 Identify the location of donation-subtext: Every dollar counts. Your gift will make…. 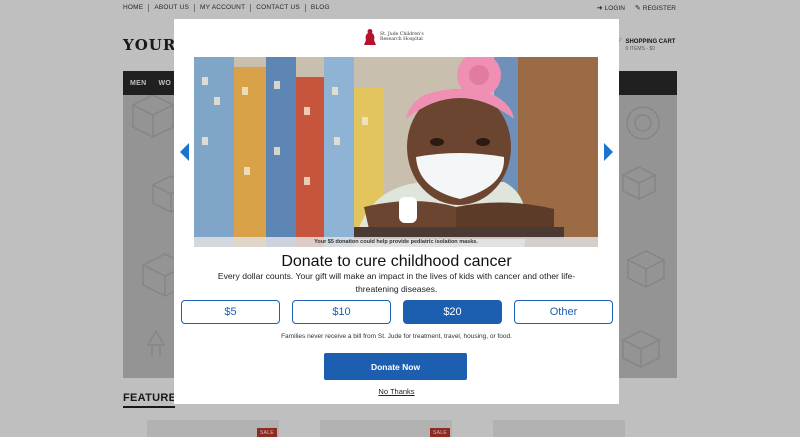
(396, 282).